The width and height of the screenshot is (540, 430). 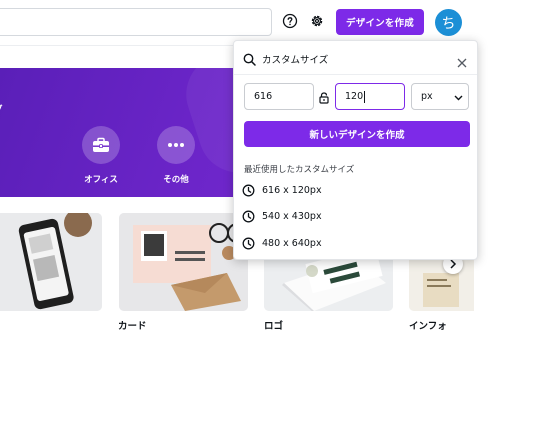 I want to click on recent-size-item: 540 x 430px, so click(x=356, y=216).